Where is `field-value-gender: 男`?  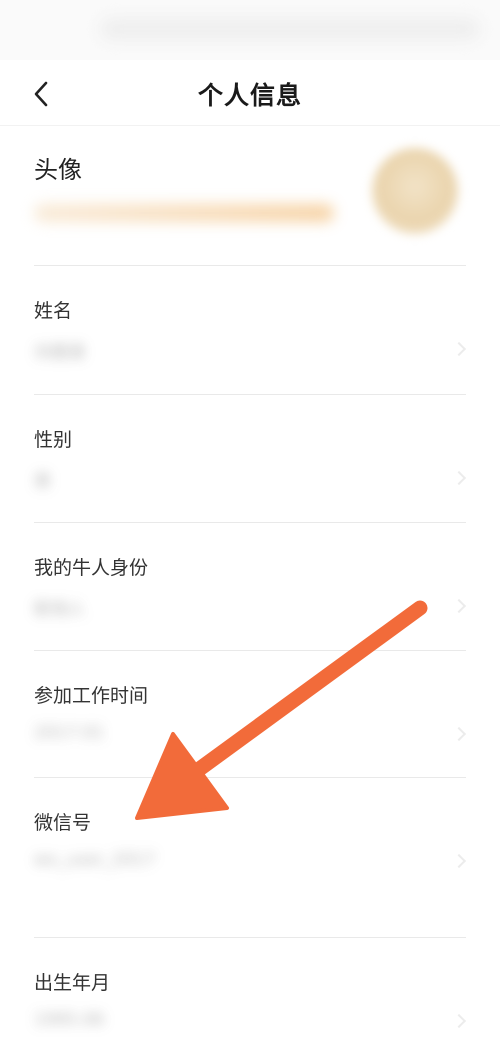 field-value-gender: 男 is located at coordinates (42, 482).